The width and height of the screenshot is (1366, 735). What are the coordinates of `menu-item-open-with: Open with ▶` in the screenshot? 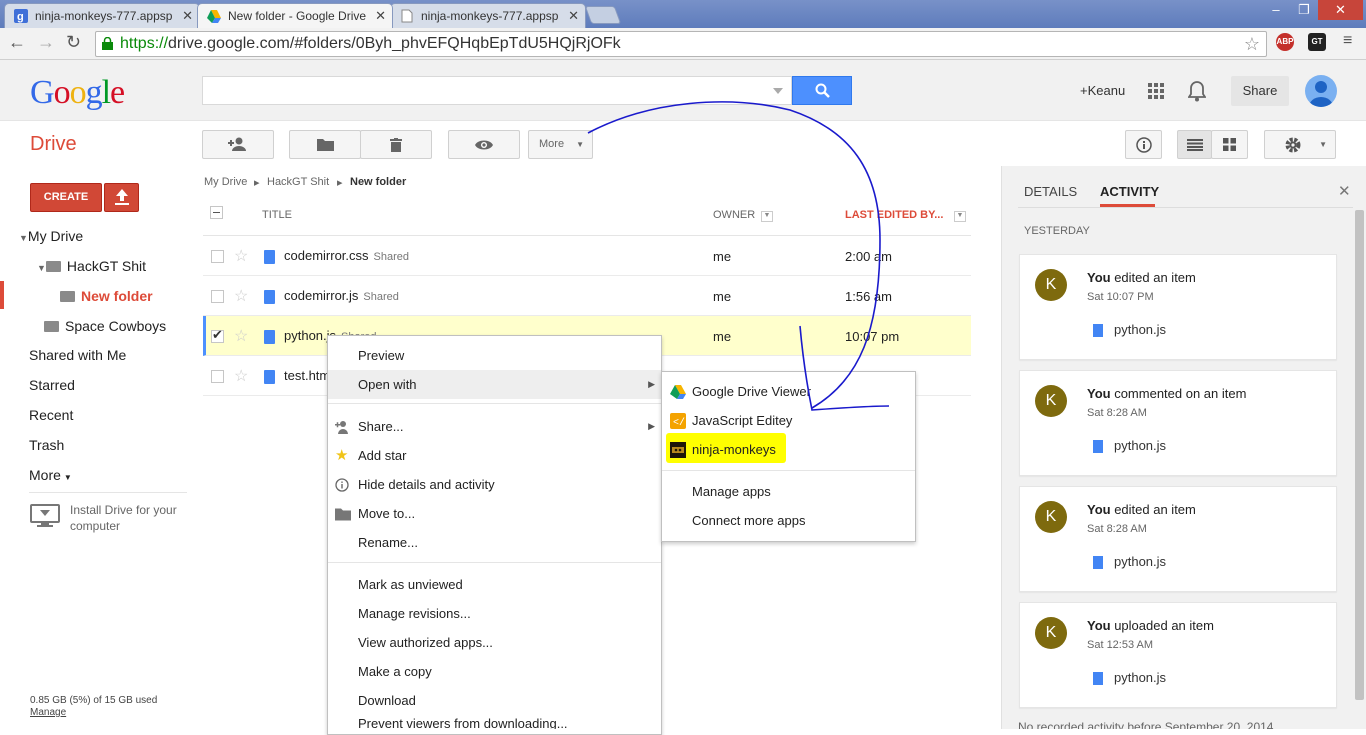 It's located at (494, 384).